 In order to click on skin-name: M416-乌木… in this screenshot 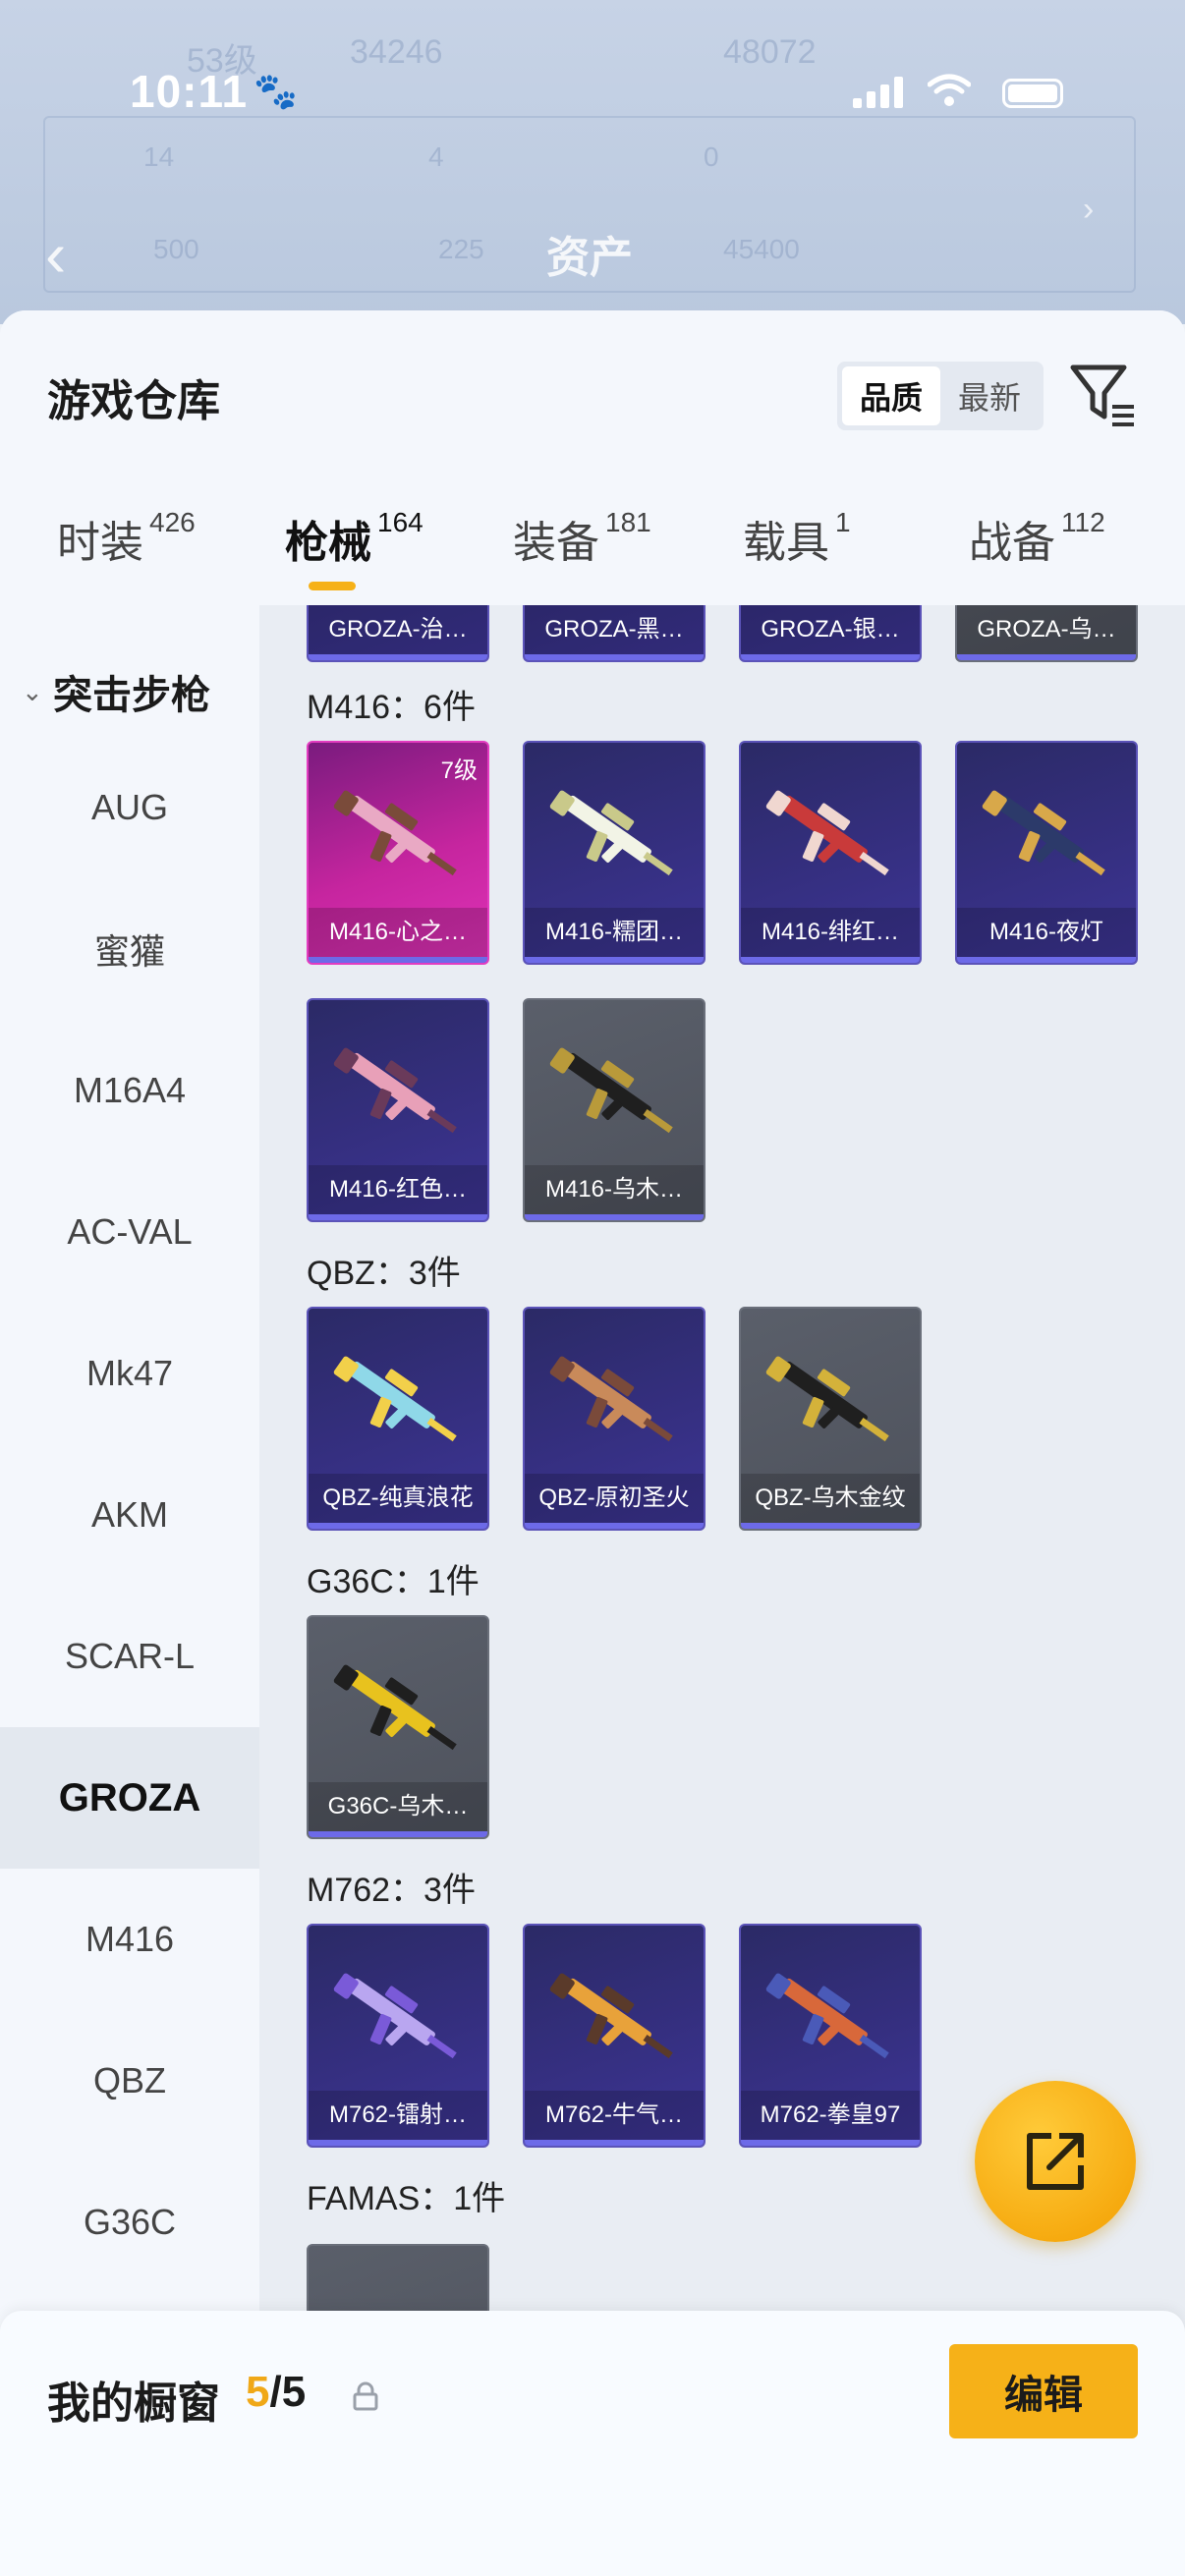, I will do `click(614, 1189)`.